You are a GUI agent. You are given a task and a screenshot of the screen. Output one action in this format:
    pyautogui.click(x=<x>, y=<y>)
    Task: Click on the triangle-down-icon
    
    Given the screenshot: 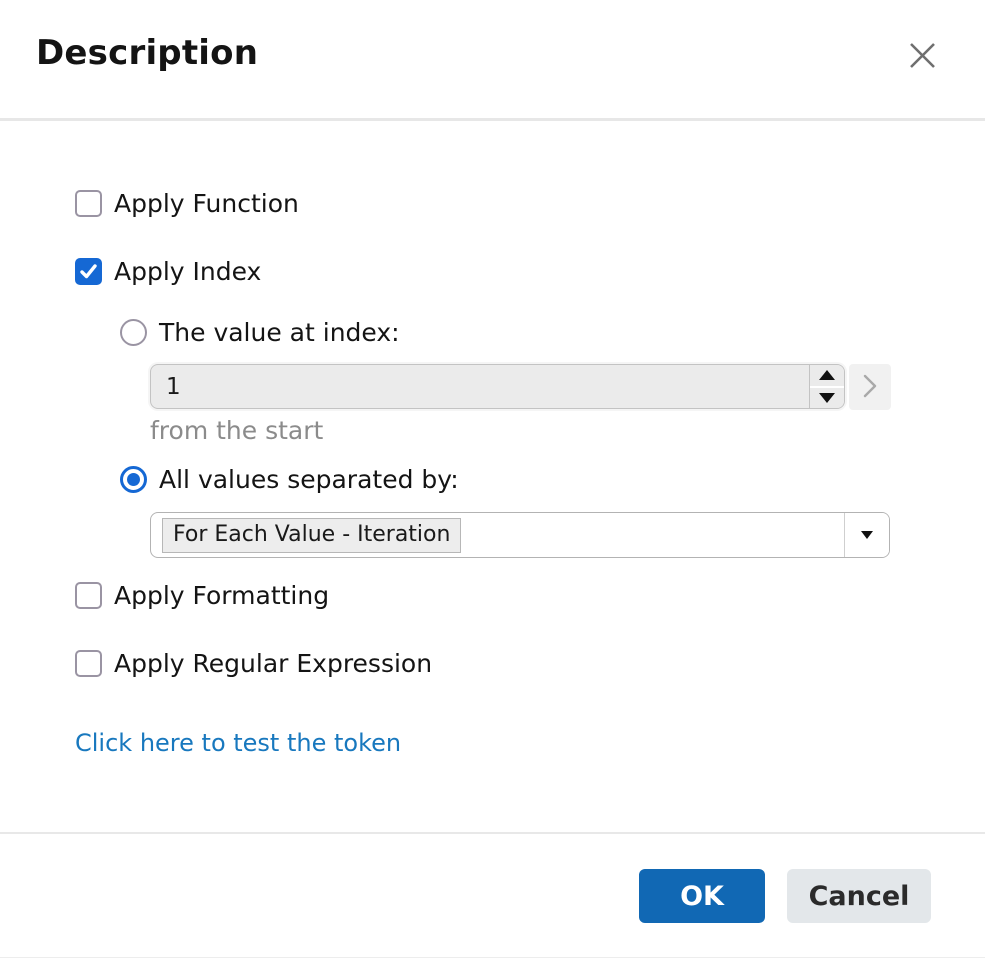 What is the action you would take?
    pyautogui.click(x=827, y=397)
    